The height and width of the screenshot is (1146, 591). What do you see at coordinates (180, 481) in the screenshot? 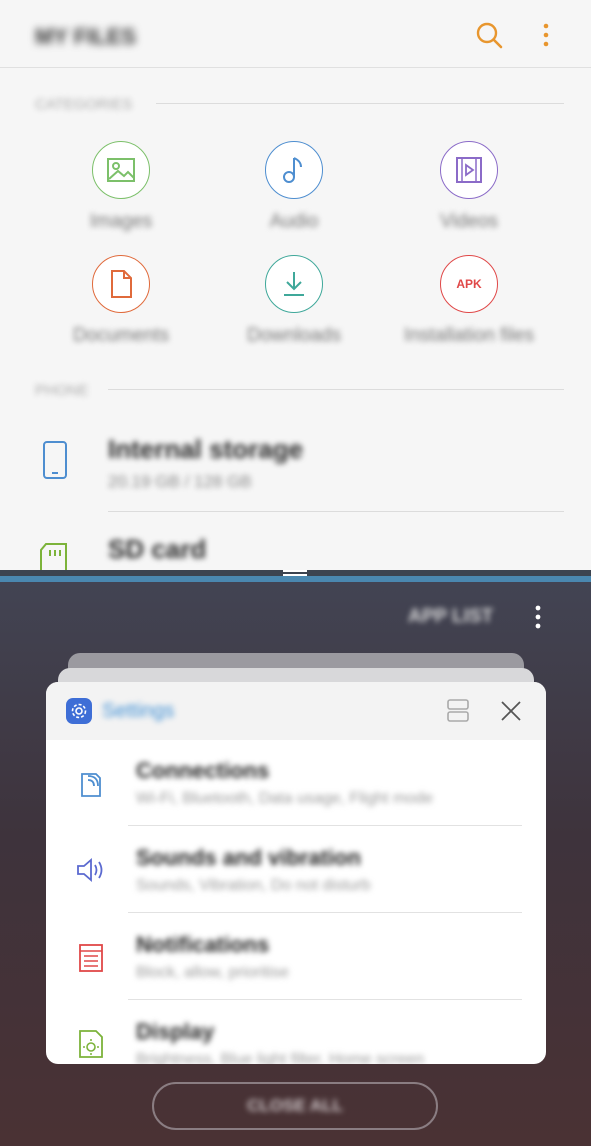
I see `storage-subtitle: 20.19 GB / 128 GB` at bounding box center [180, 481].